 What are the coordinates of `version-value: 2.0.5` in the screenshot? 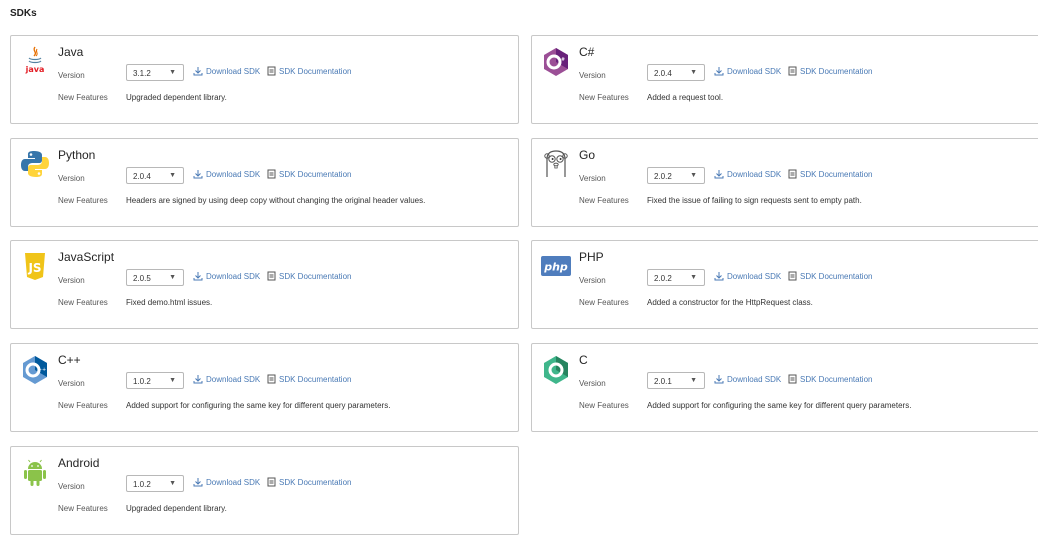 It's located at (142, 278).